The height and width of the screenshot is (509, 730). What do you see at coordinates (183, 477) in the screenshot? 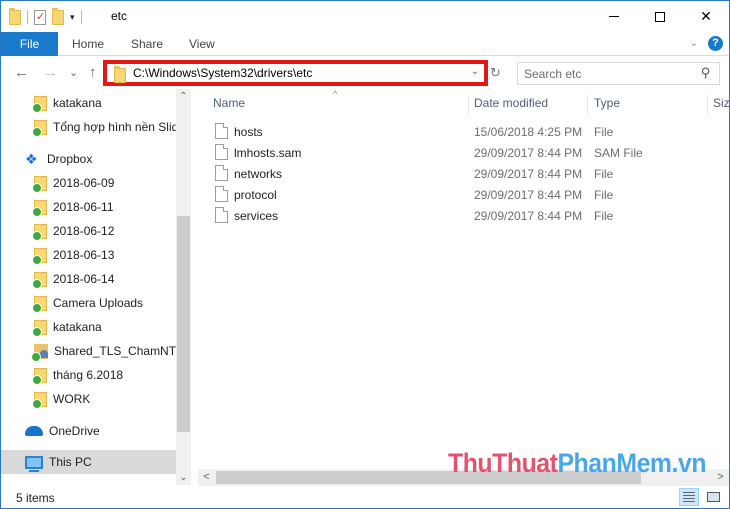
I see `scroll-down-icon: ⌄` at bounding box center [183, 477].